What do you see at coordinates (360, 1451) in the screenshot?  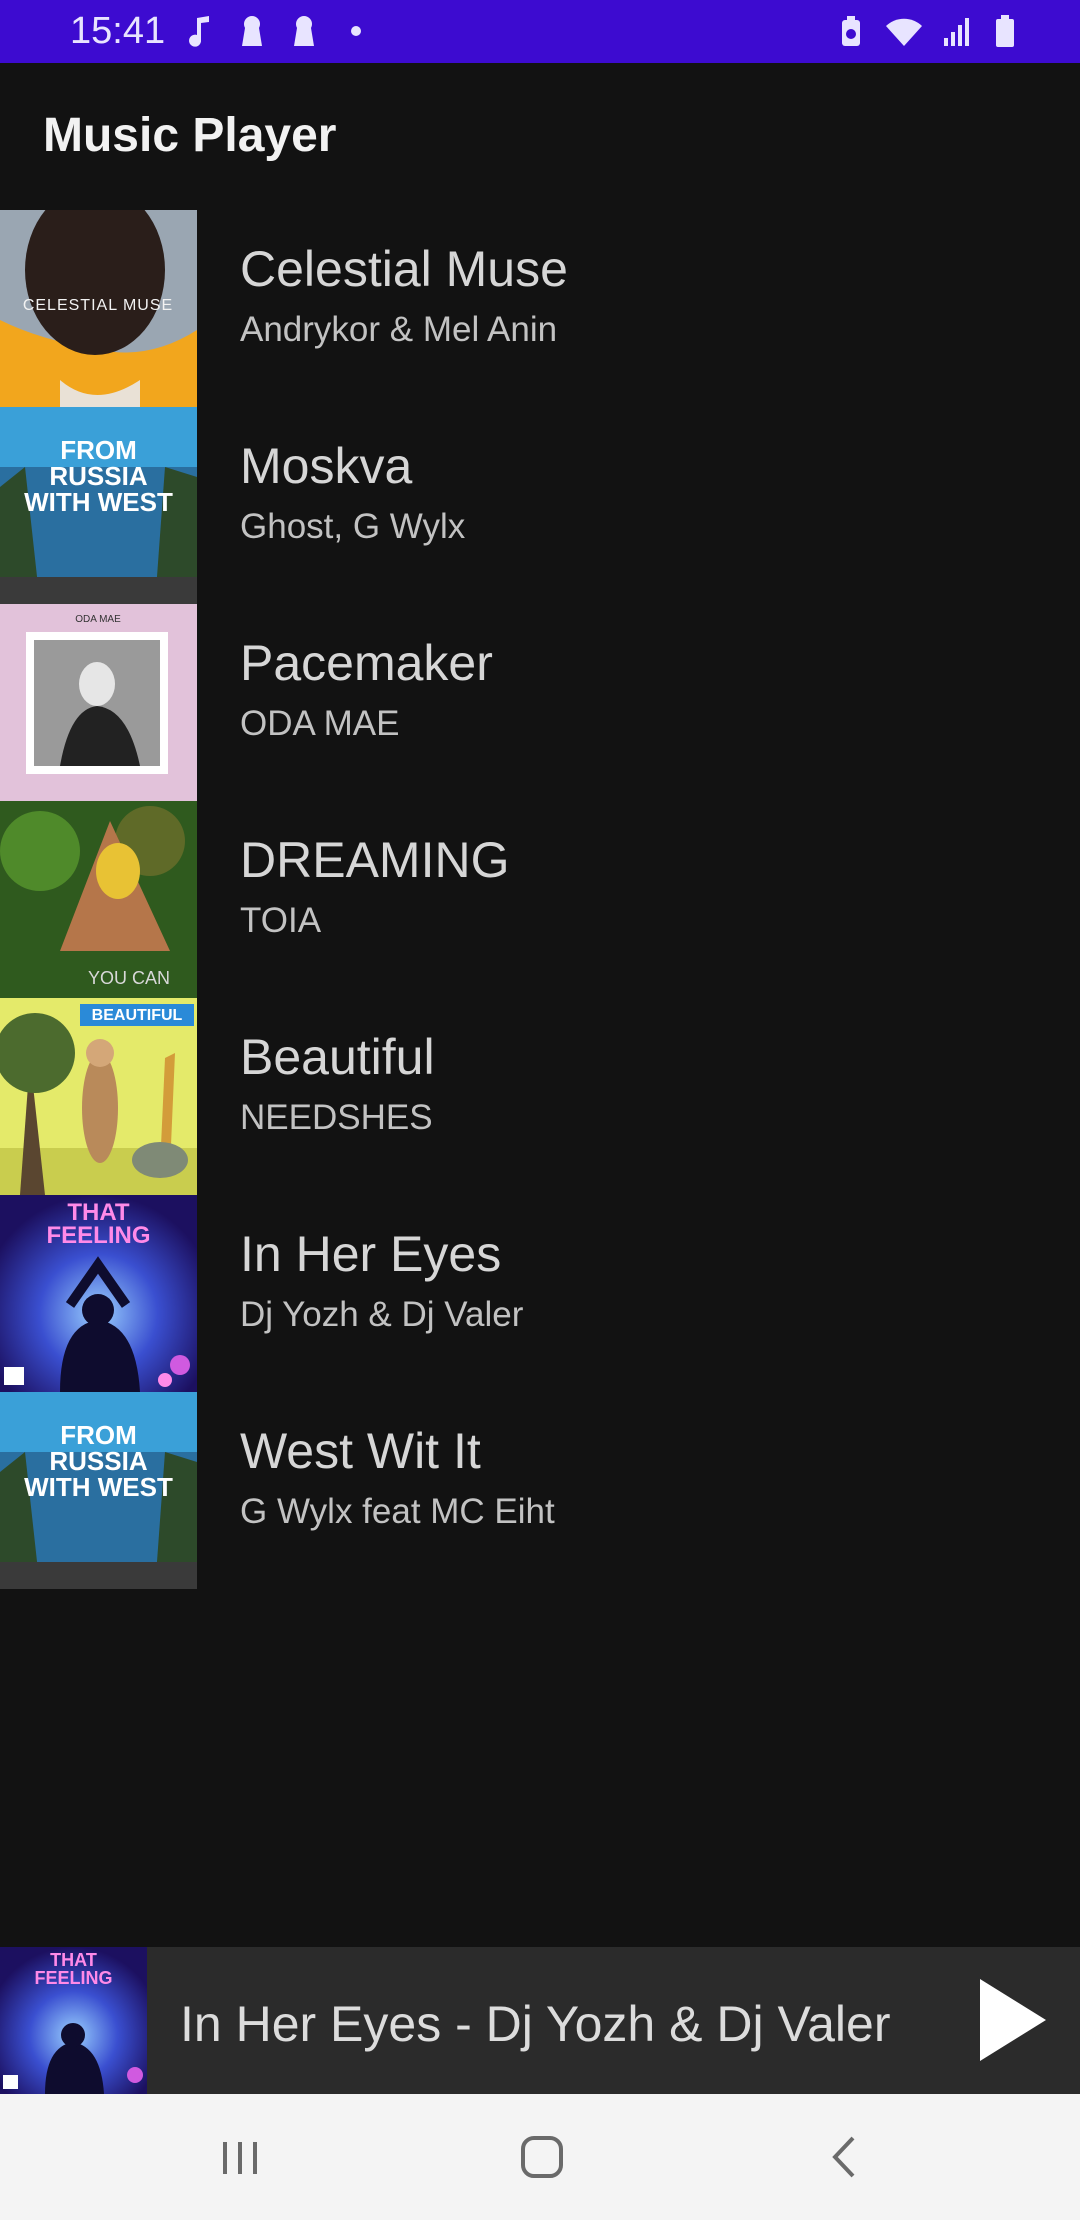 I see `song-title: West Wit It` at bounding box center [360, 1451].